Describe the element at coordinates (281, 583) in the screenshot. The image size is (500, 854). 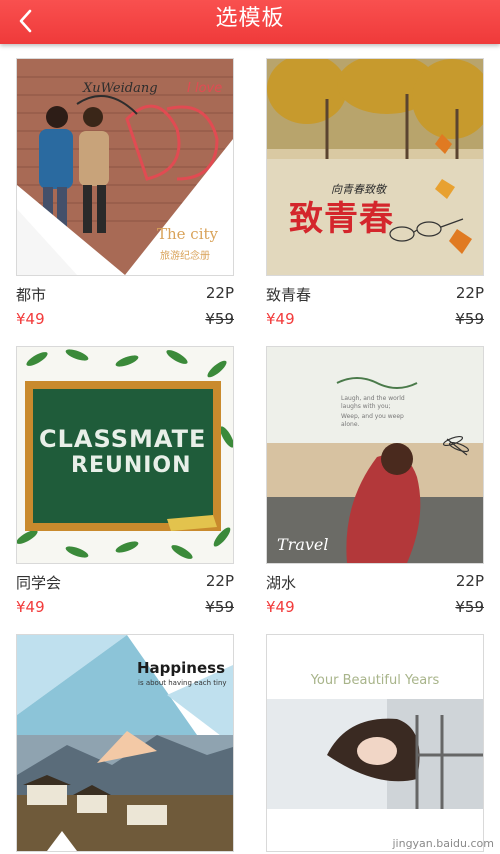
I see `template-name: 湖水` at that location.